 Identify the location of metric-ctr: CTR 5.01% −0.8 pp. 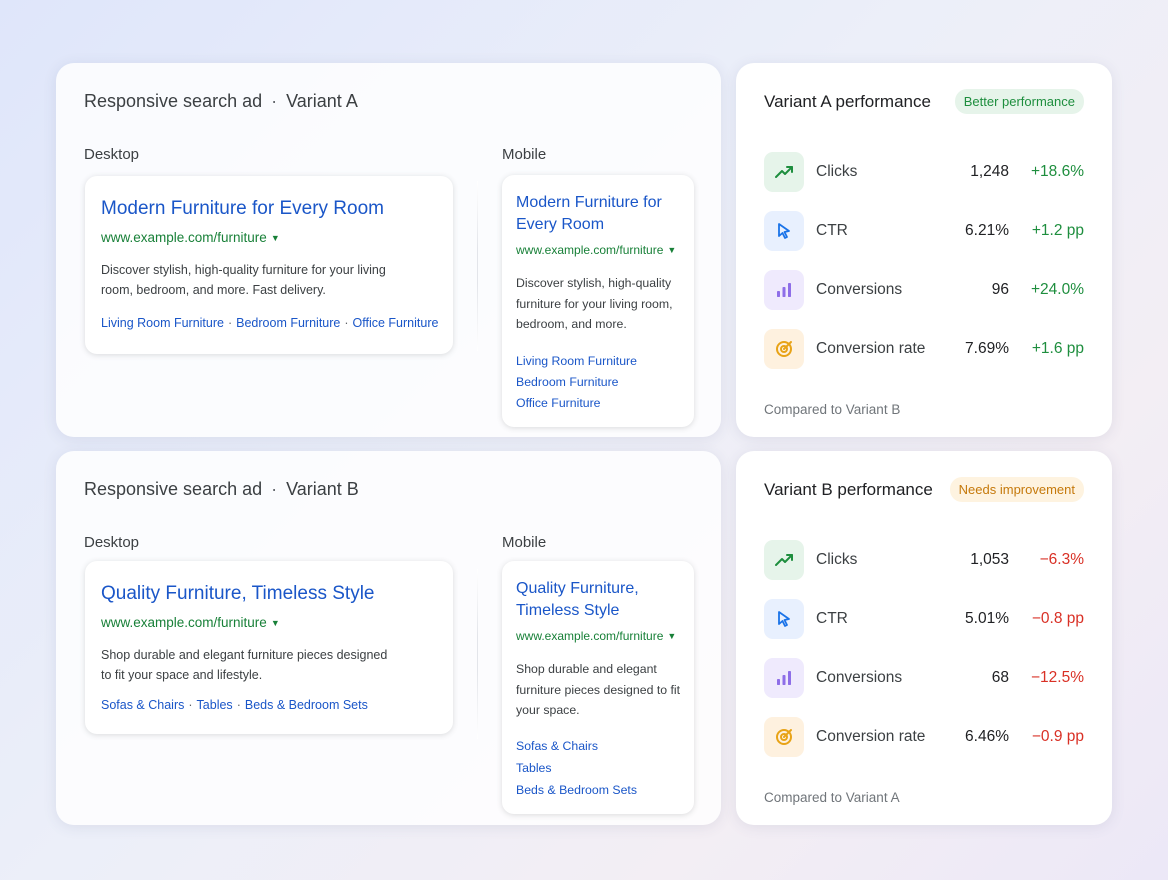
(924, 619).